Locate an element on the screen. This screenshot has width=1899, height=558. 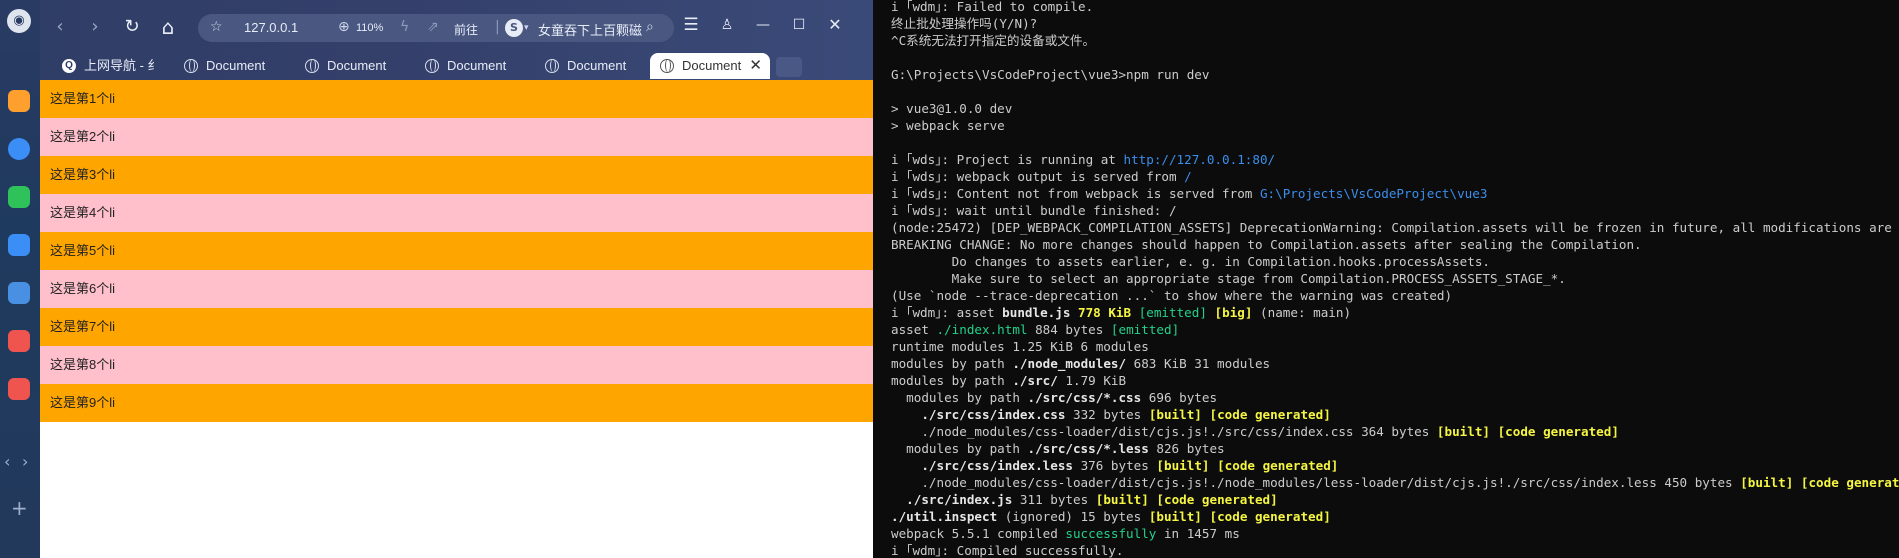
list-item: 这是第1个li is located at coordinates (456, 99).